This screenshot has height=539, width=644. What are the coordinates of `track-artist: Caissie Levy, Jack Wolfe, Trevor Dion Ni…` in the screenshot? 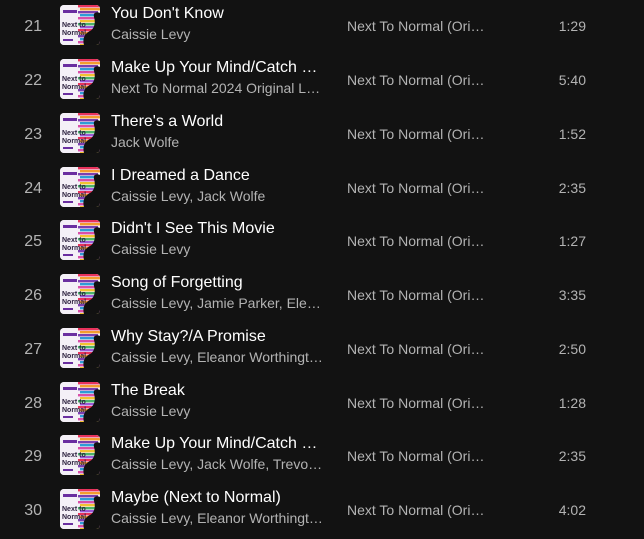 It's located at (218, 464).